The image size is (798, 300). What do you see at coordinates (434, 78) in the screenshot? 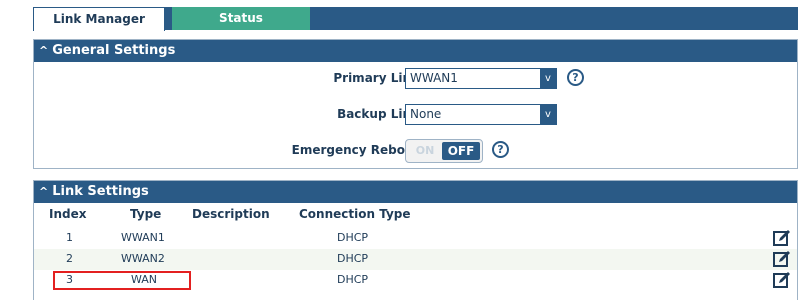
I see `primary-link-value: WWAN1` at bounding box center [434, 78].